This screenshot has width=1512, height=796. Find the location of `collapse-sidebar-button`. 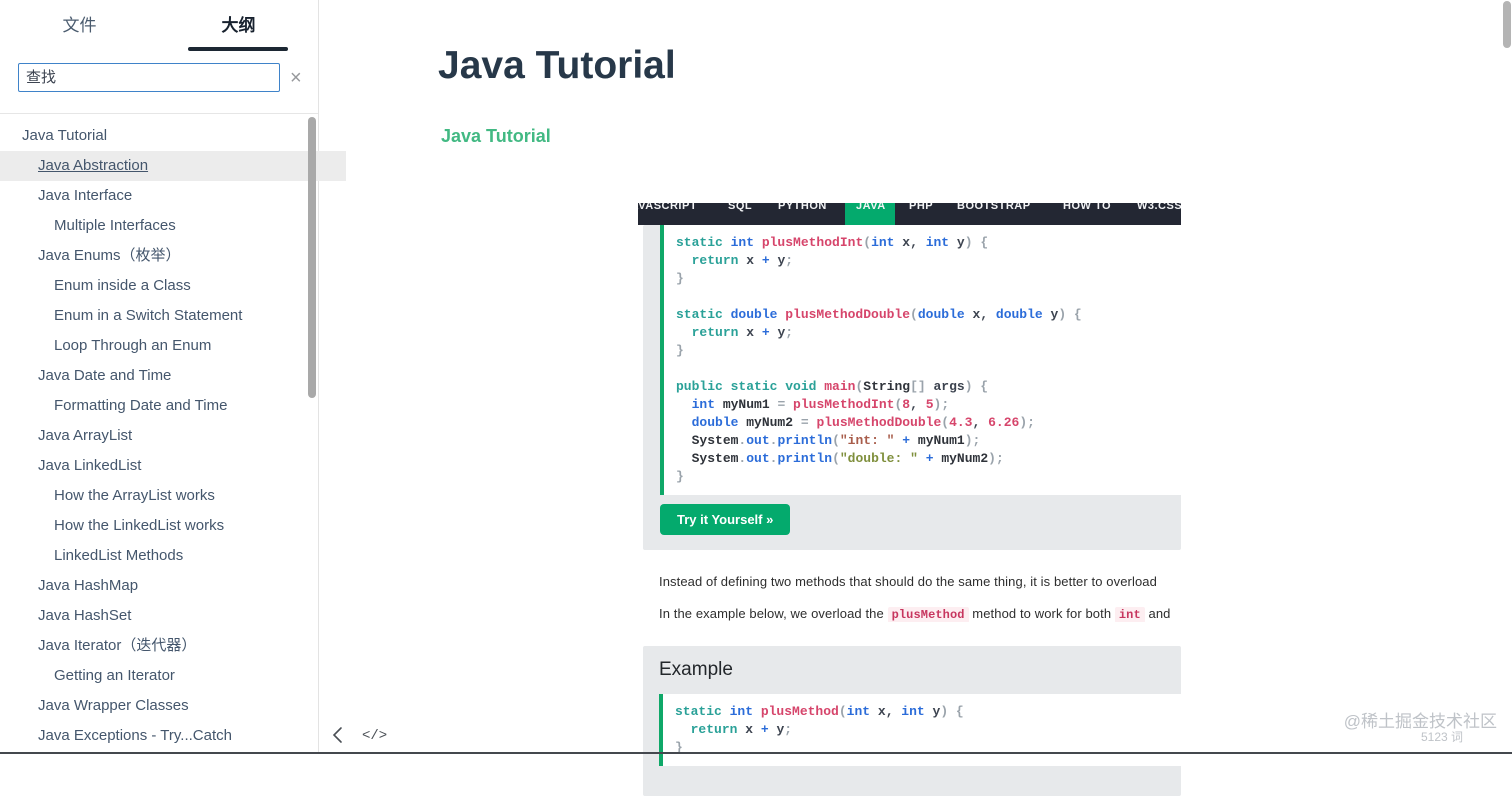

collapse-sidebar-button is located at coordinates (338, 737).